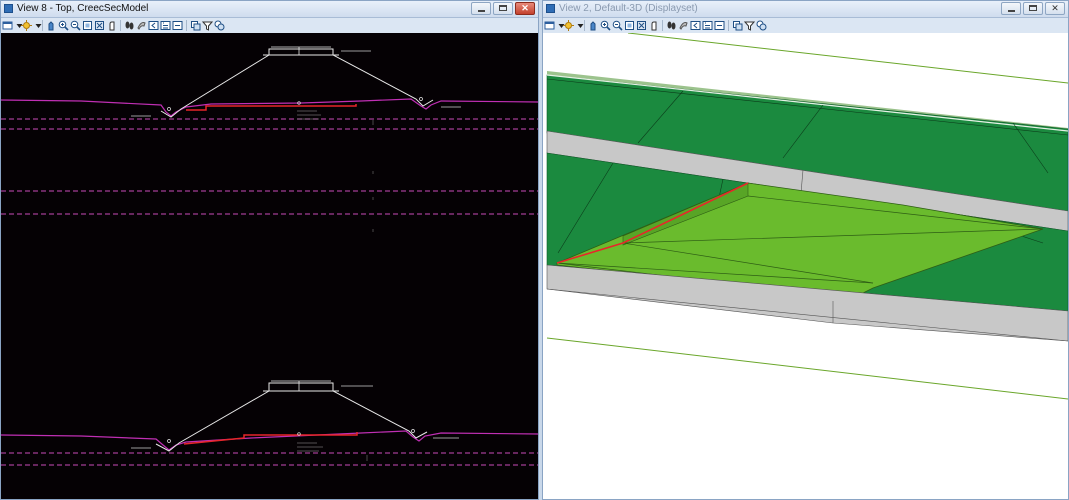  Describe the element at coordinates (805, 25) in the screenshot. I see `view-2-toolbar` at that location.